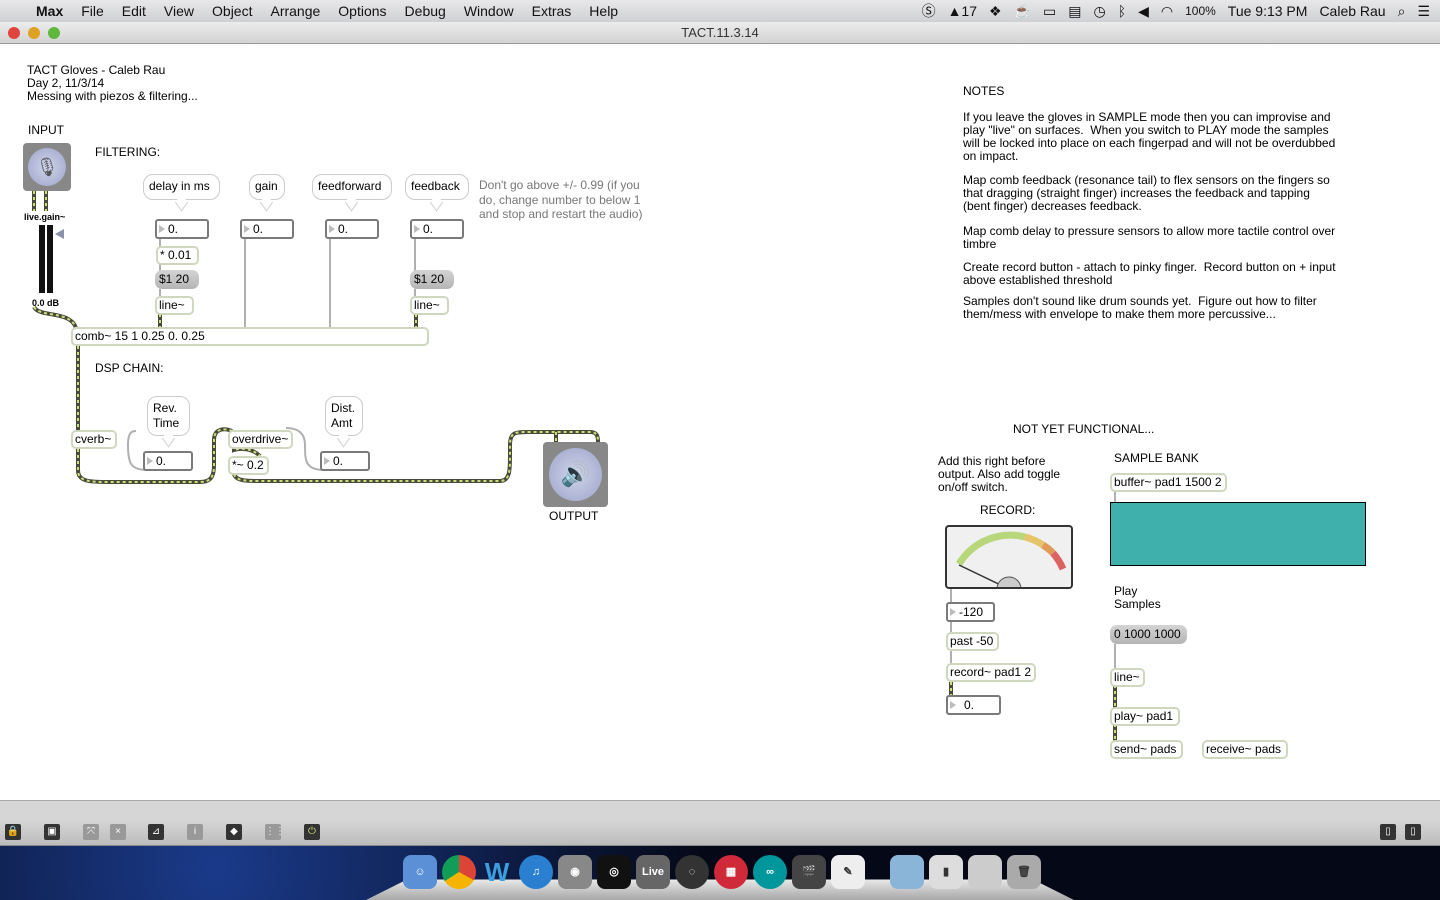 This screenshot has height=900, width=1440. I want to click on dock-maschine-icon: ◌, so click(692, 872).